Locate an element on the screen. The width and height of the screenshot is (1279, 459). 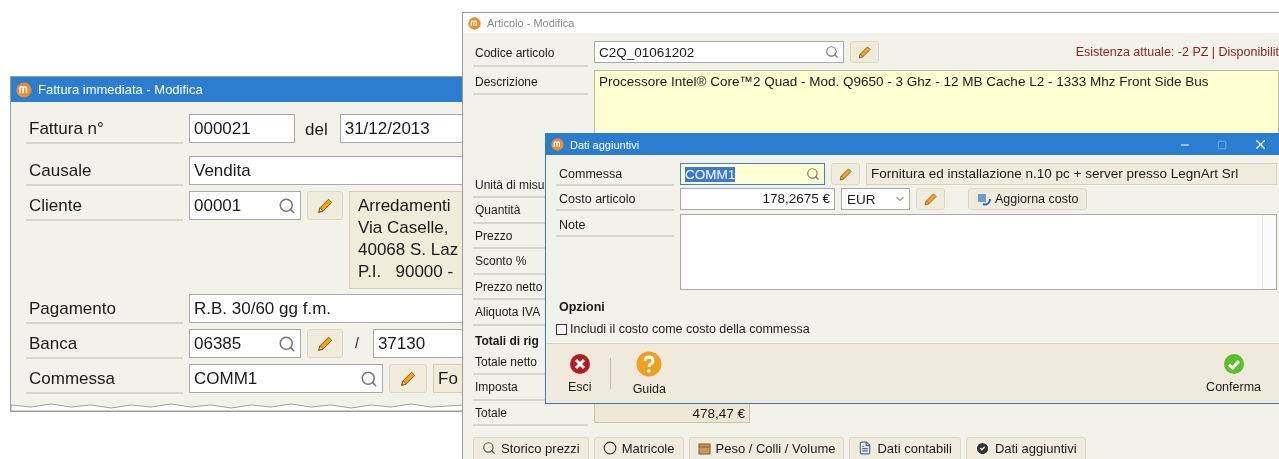
circle-icon is located at coordinates (609, 448).